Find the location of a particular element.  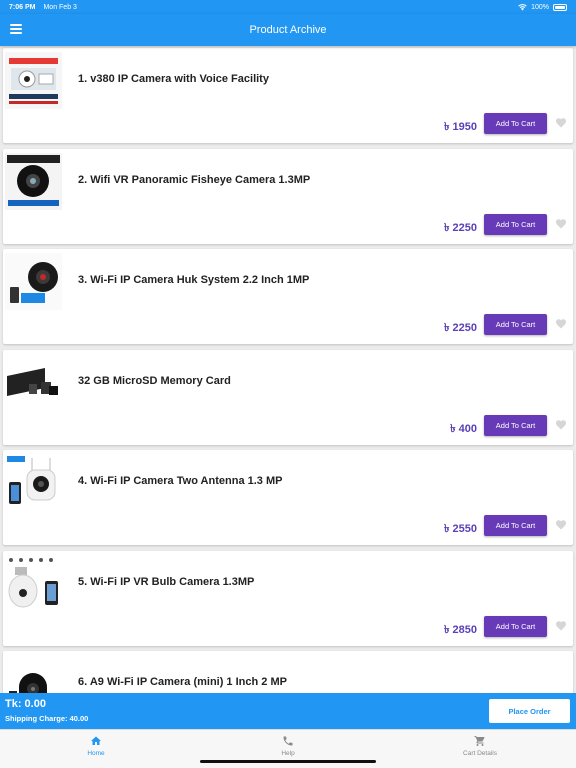

app-bar: Product Archive is located at coordinates (288, 30).